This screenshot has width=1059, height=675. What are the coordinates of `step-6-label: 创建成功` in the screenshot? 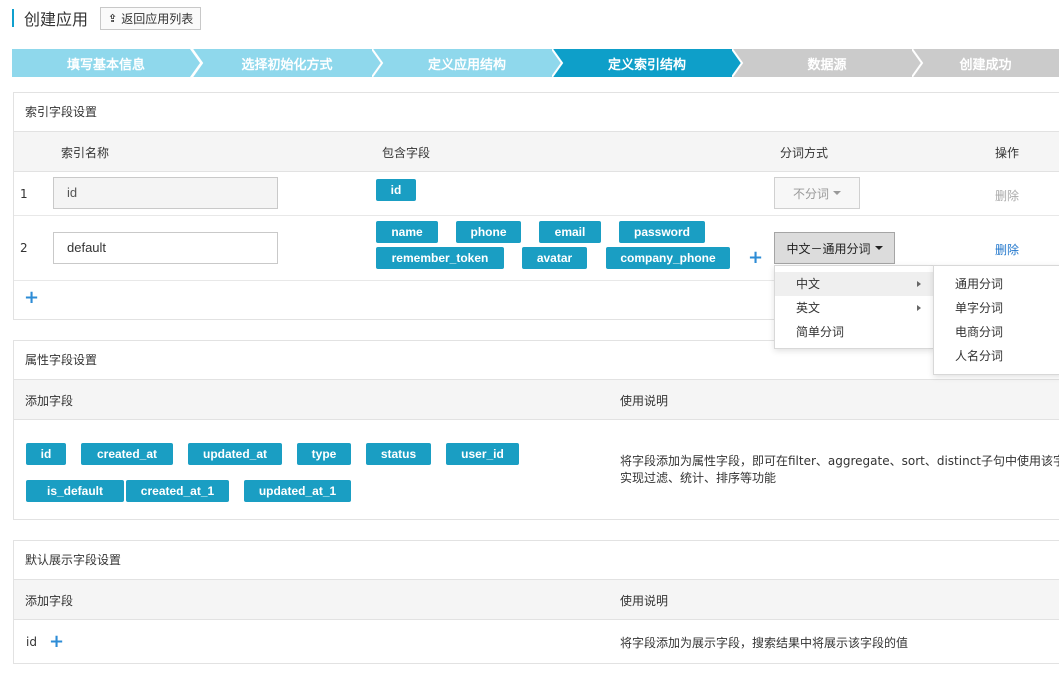 It's located at (985, 65).